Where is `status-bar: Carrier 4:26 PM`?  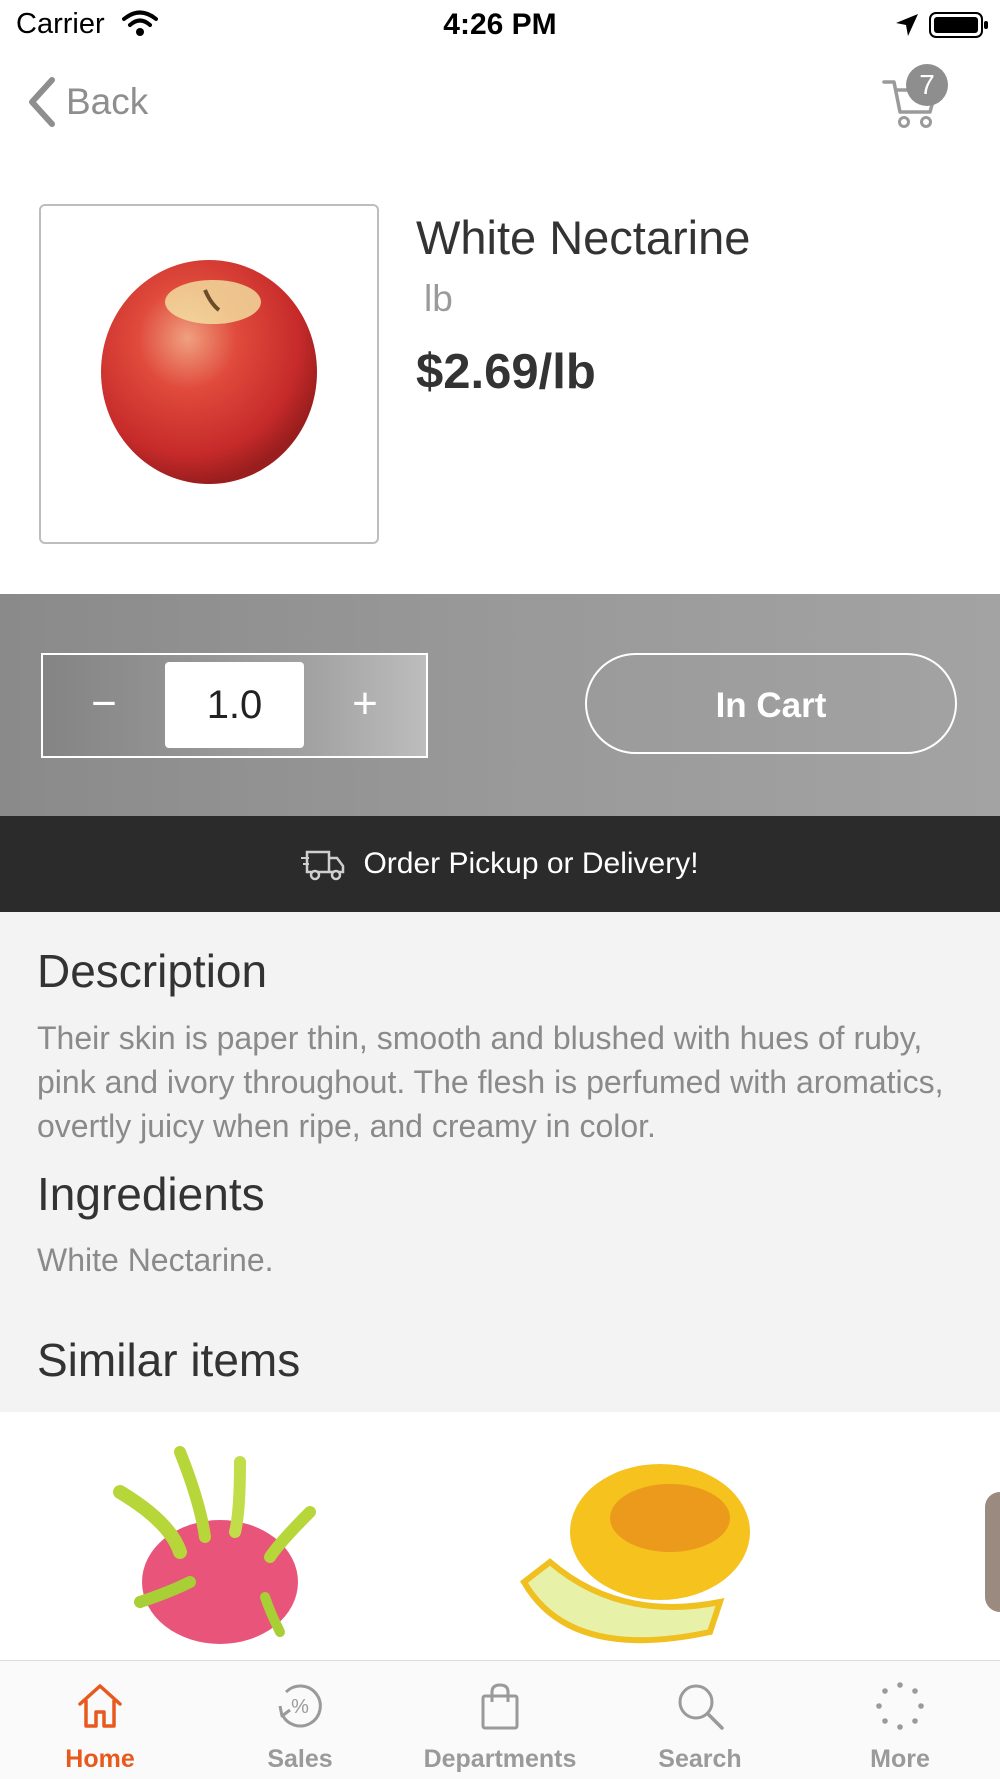 status-bar: Carrier 4:26 PM is located at coordinates (500, 25).